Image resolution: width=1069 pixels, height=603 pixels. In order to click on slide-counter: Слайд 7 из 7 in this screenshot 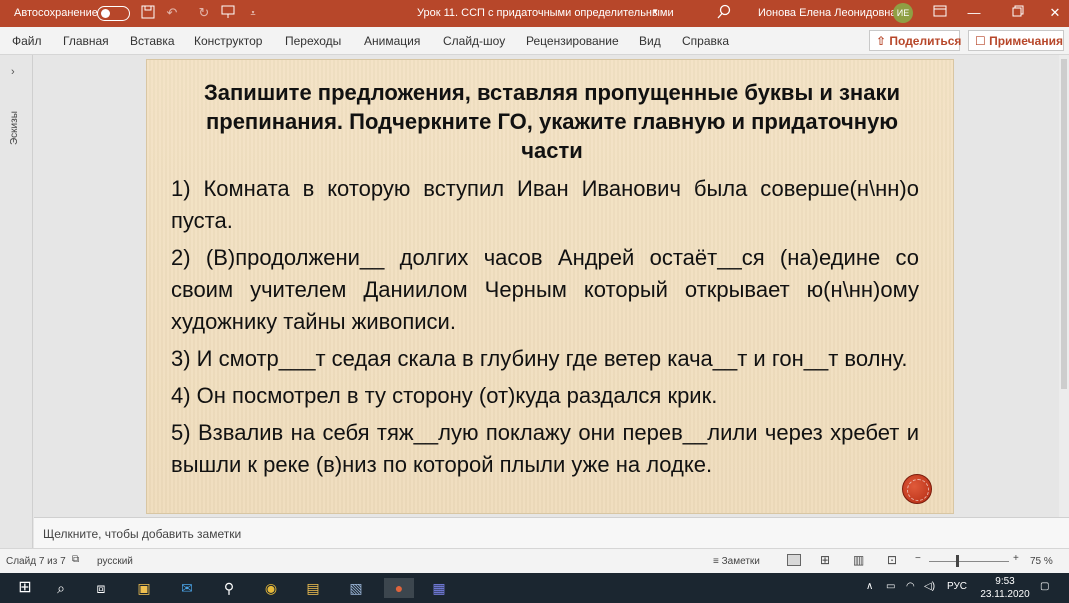, I will do `click(36, 561)`.